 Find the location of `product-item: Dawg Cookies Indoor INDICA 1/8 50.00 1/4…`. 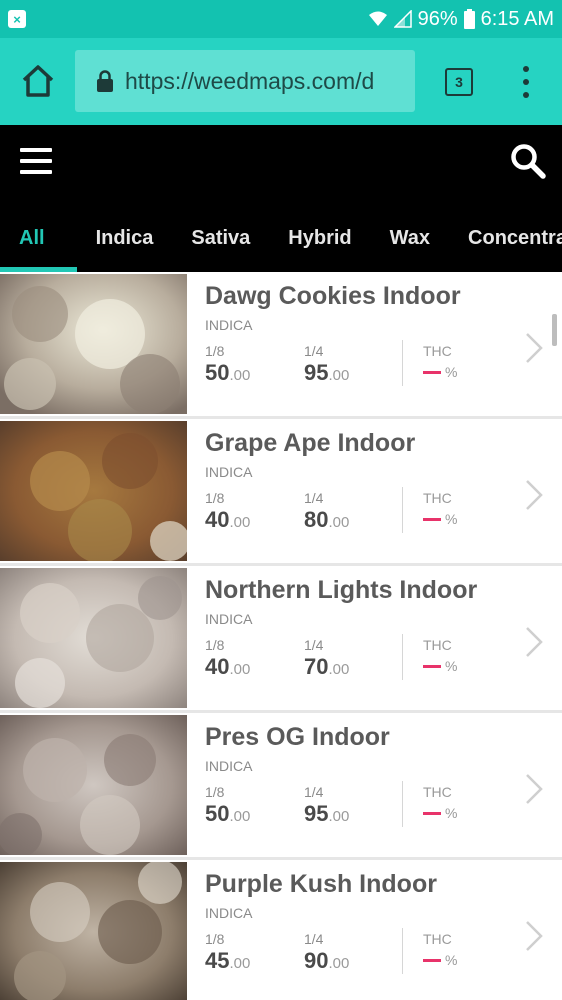

product-item: Dawg Cookies Indoor INDICA 1/8 50.00 1/4… is located at coordinates (281, 345).